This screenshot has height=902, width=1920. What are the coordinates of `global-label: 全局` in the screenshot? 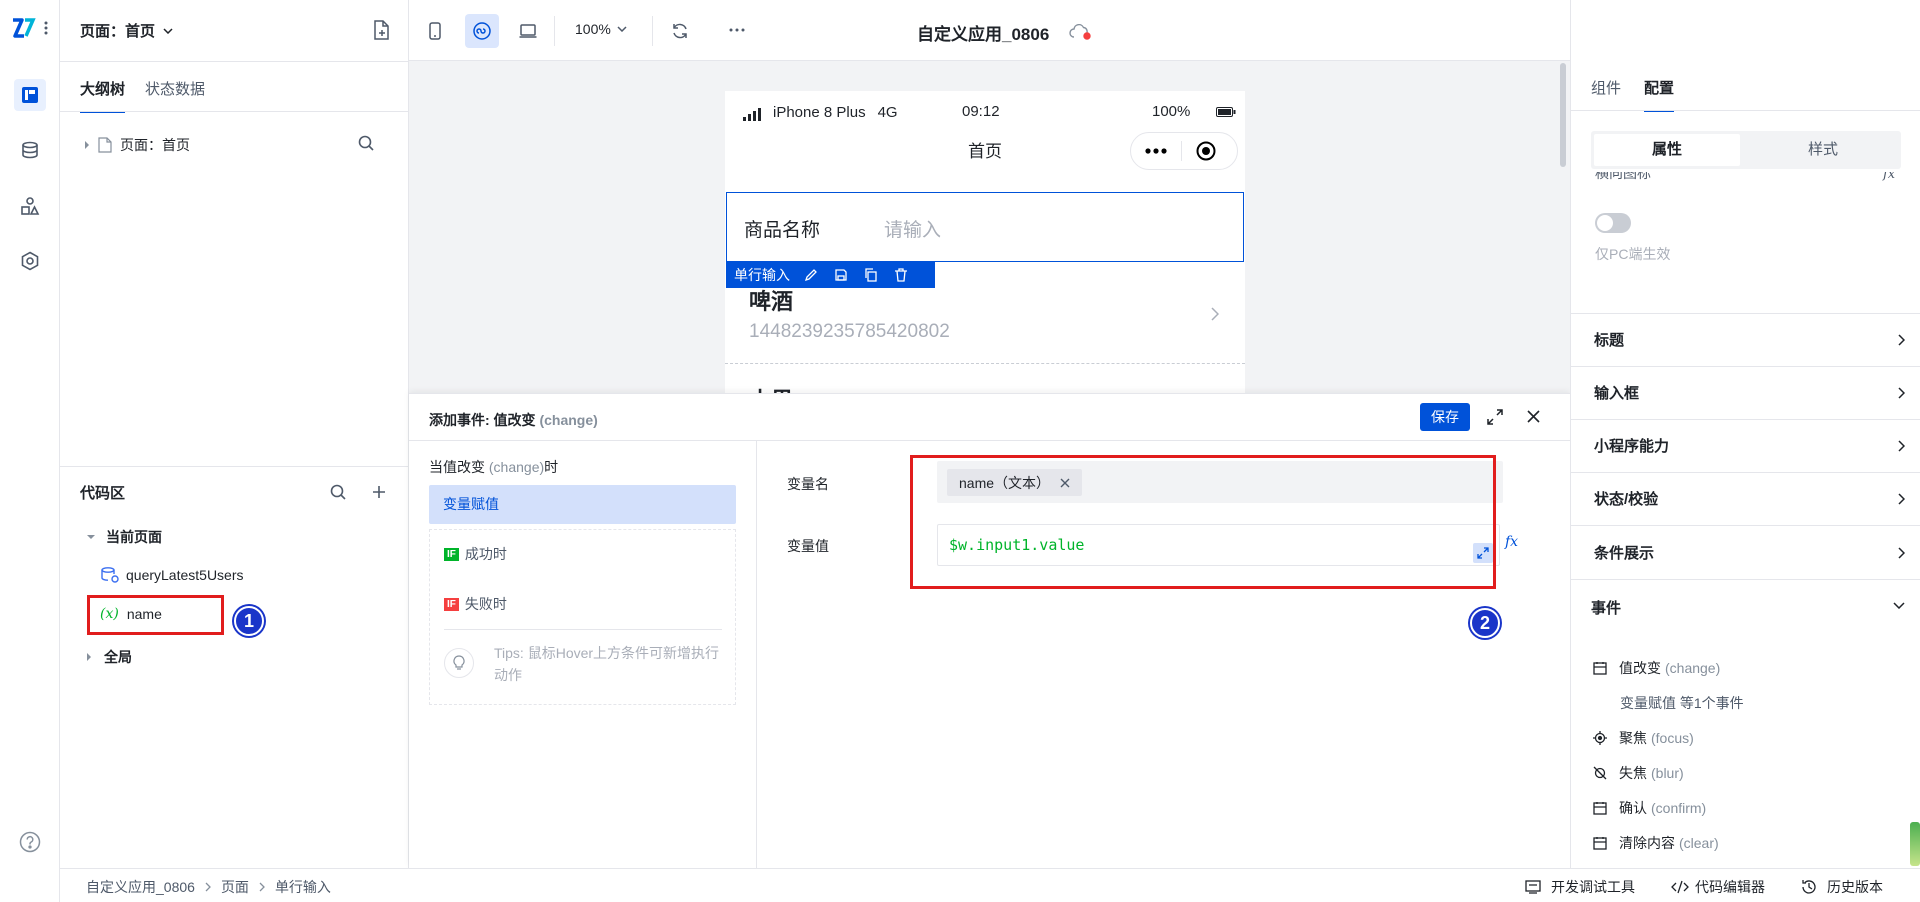 It's located at (118, 657).